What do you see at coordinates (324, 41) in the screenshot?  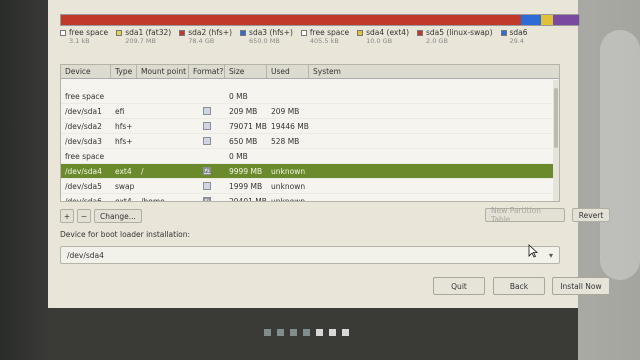 I see `legend-size: 405.5 kB` at bounding box center [324, 41].